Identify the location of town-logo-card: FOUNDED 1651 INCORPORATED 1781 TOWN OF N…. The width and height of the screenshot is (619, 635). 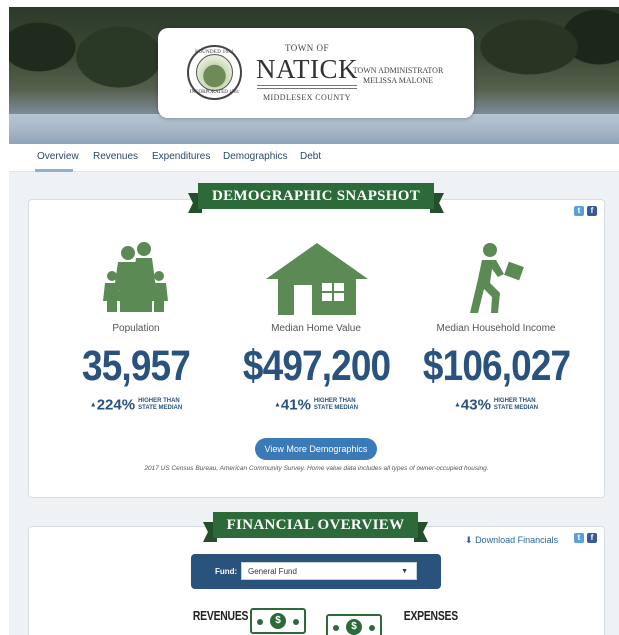
(316, 73).